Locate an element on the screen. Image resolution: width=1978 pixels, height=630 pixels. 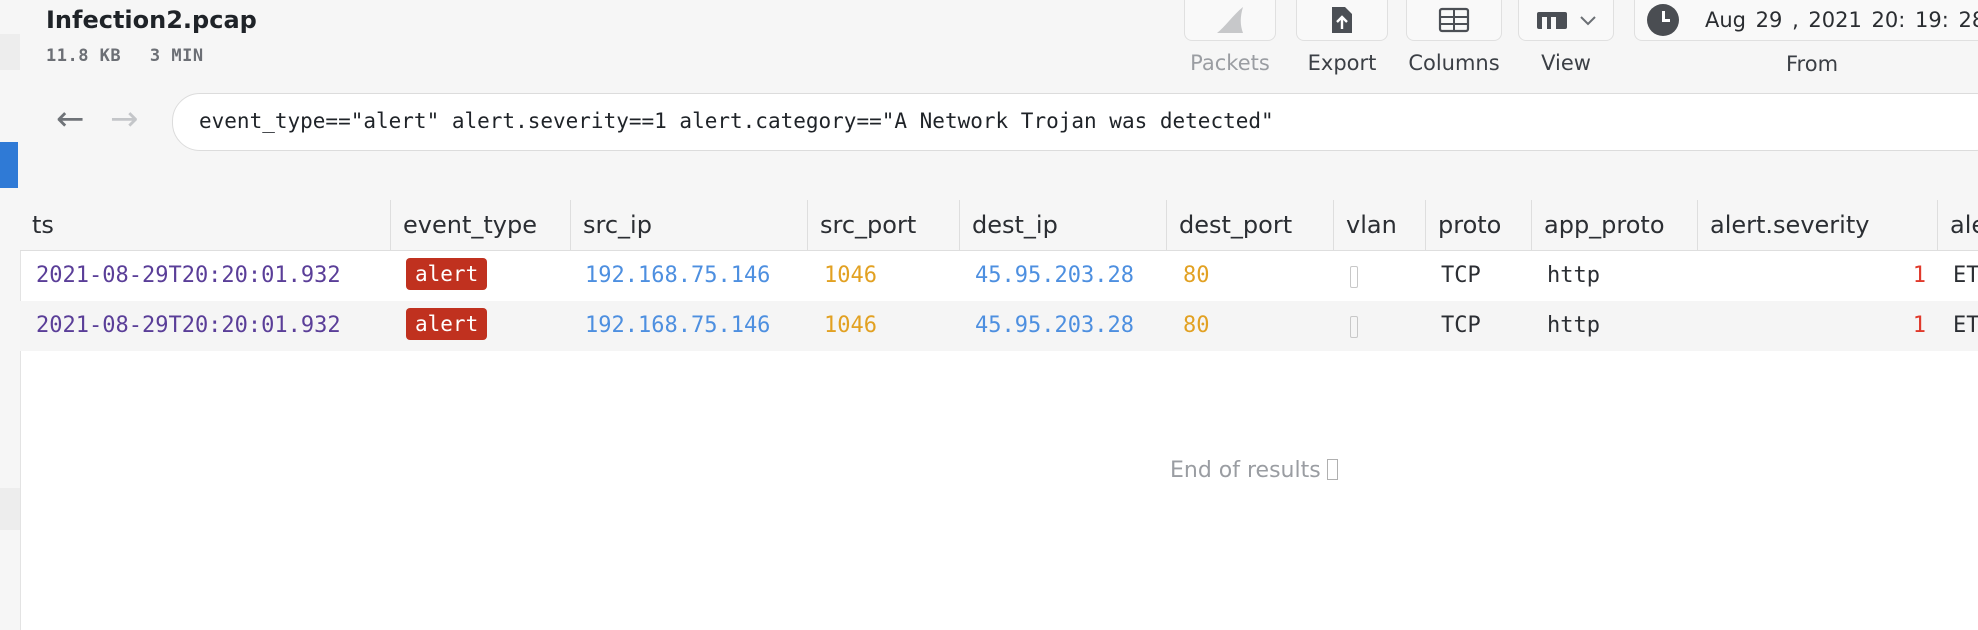
column-header-dest-ip: dest_ip is located at coordinates (1063, 225).